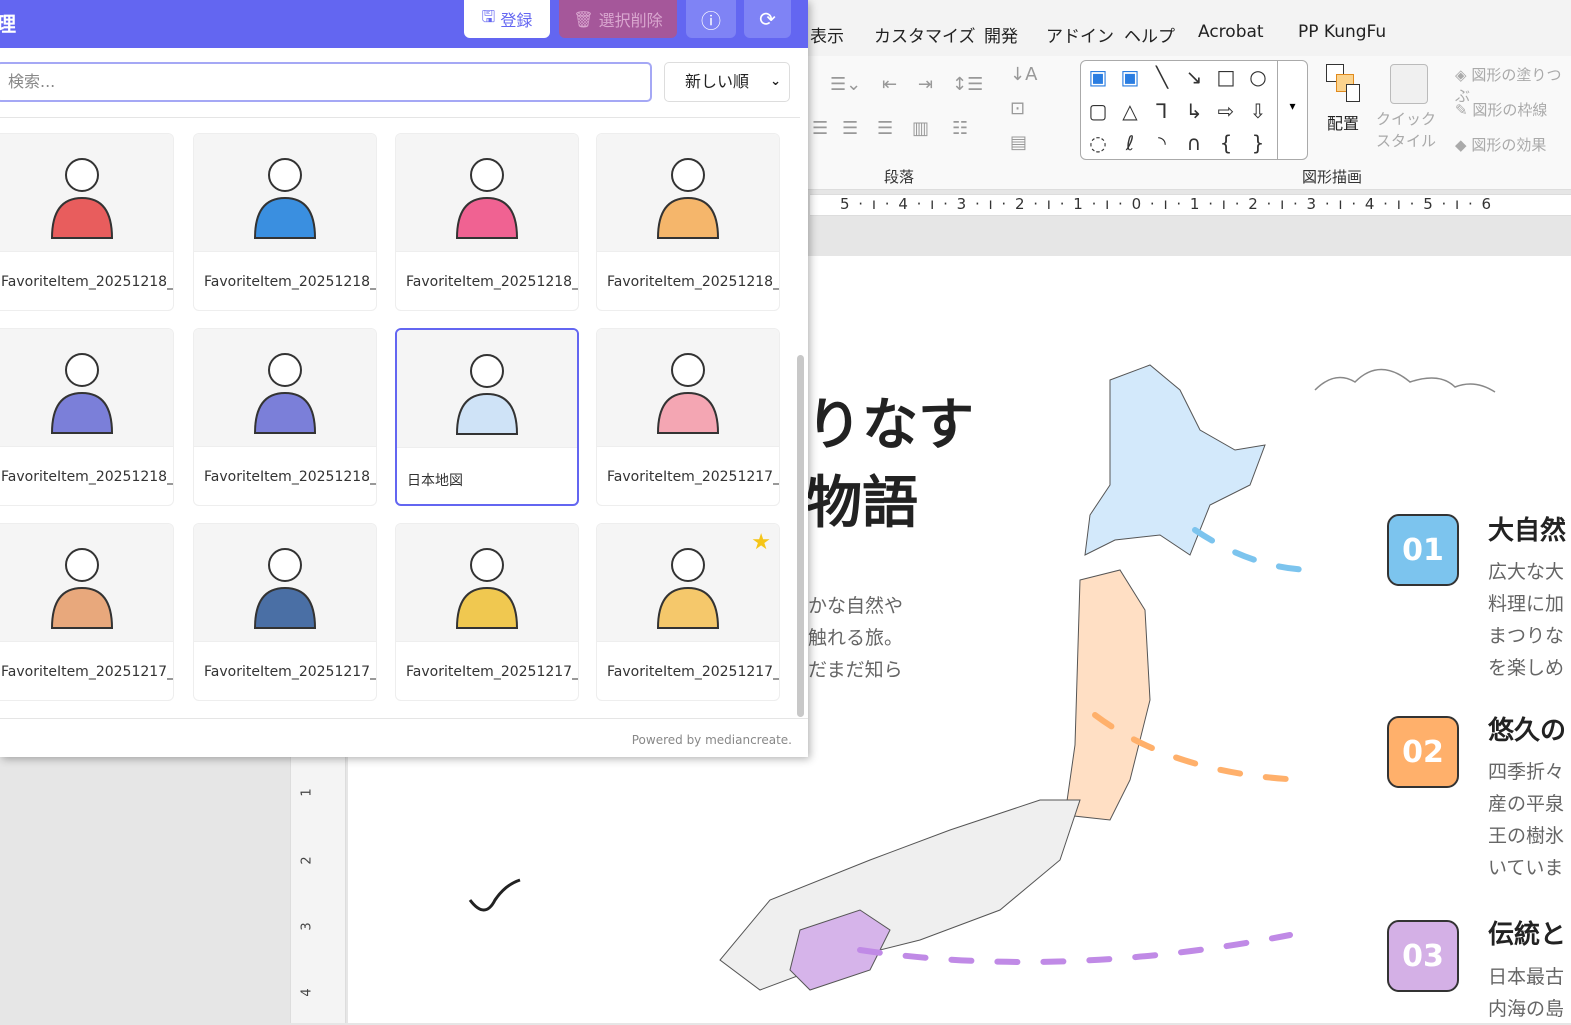 This screenshot has height=1025, width=1571. Describe the element at coordinates (1107, 695) in the screenshot. I see `tohoku` at that location.